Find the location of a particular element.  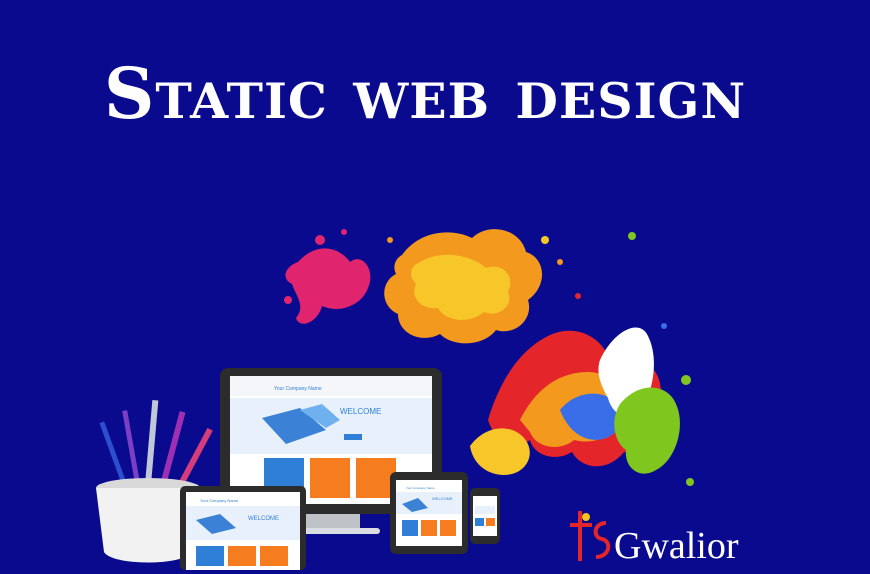

tablet-icon: Your Company Name WELCOME is located at coordinates (429, 513).